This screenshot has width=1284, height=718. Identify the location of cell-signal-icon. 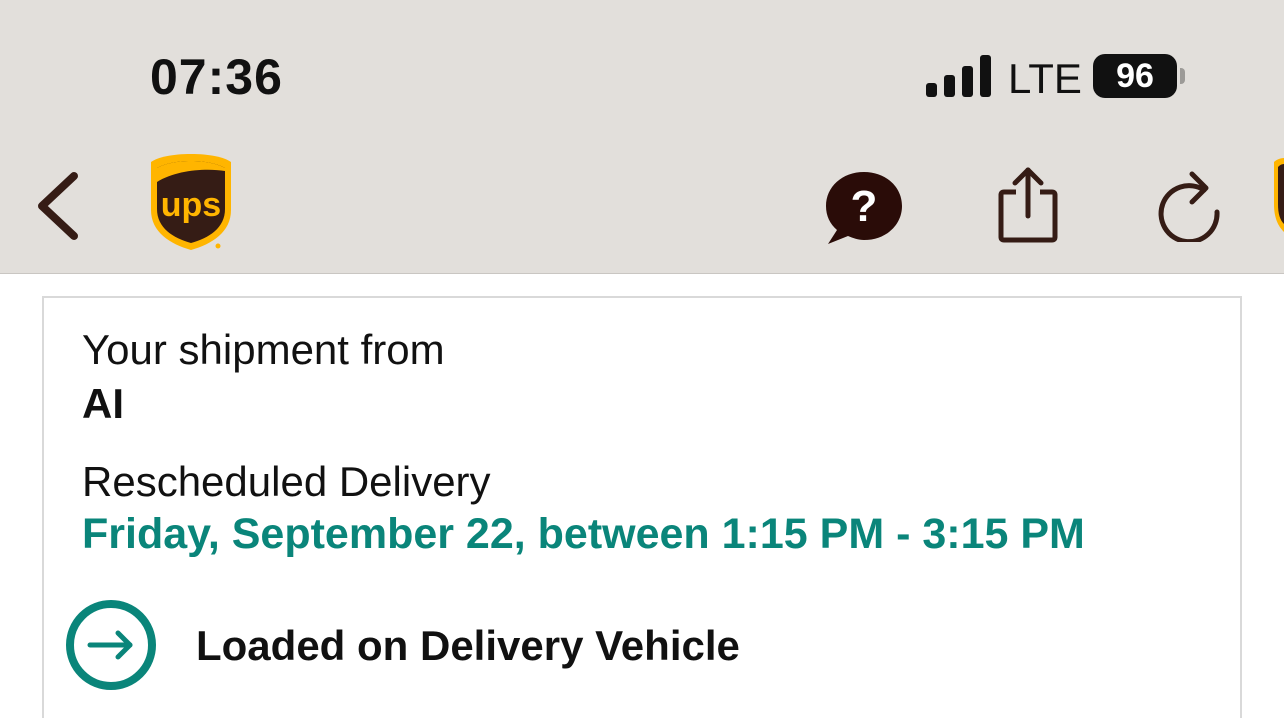
(958, 76).